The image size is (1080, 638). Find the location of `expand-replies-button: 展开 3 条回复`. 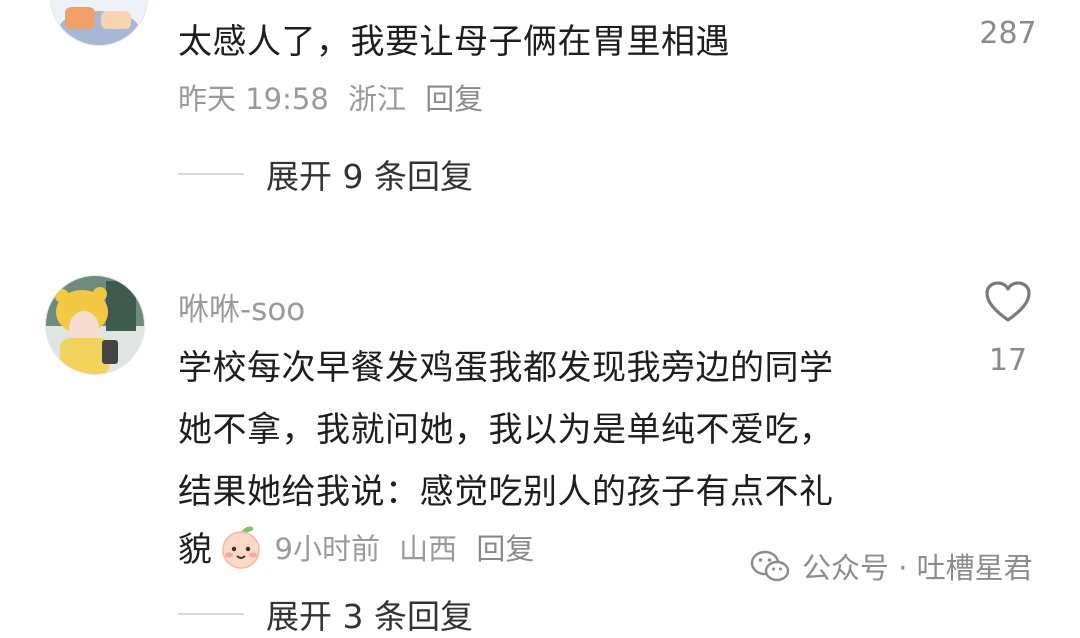

expand-replies-button: 展开 3 条回复 is located at coordinates (325, 614).